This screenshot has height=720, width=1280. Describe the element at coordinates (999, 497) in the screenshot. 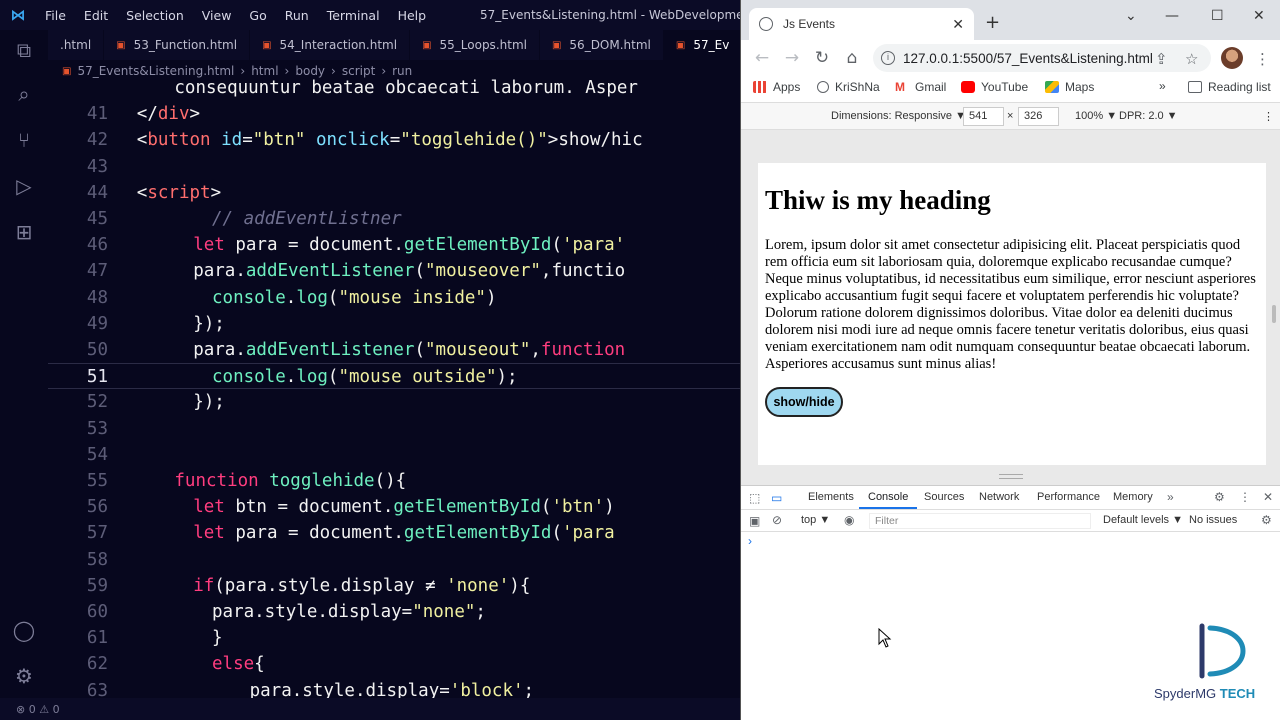

I see `devtools-tab-network: Network` at that location.